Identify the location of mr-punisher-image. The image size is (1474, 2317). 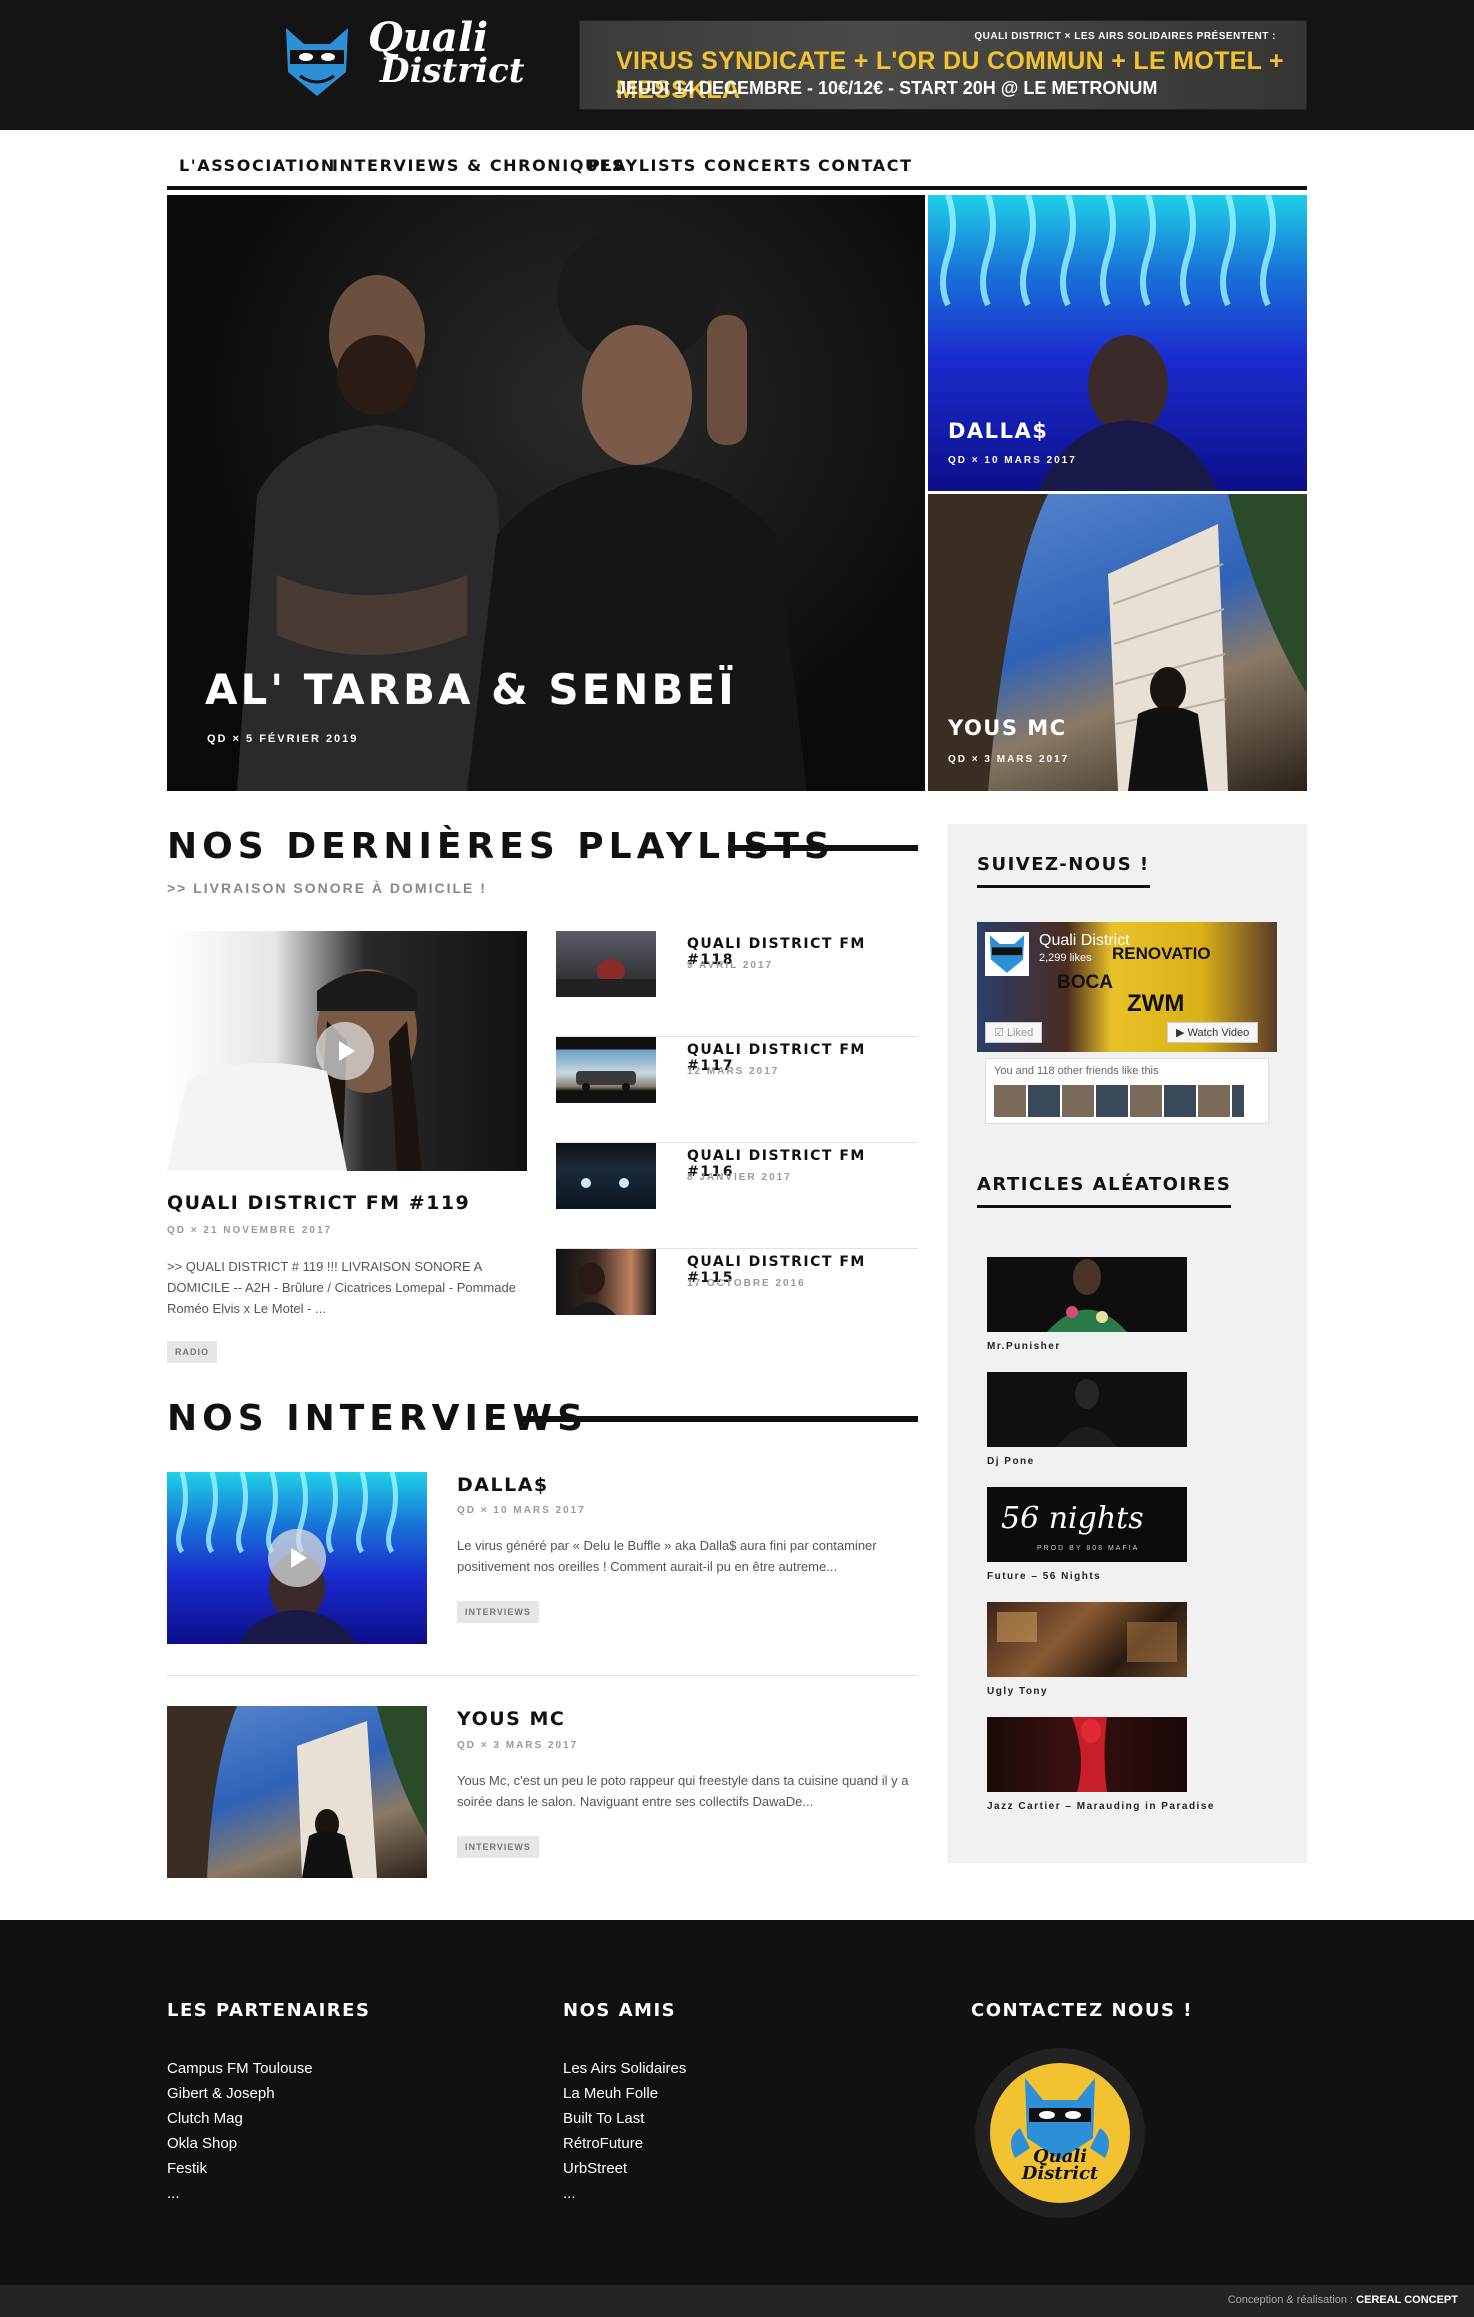
(1087, 1295).